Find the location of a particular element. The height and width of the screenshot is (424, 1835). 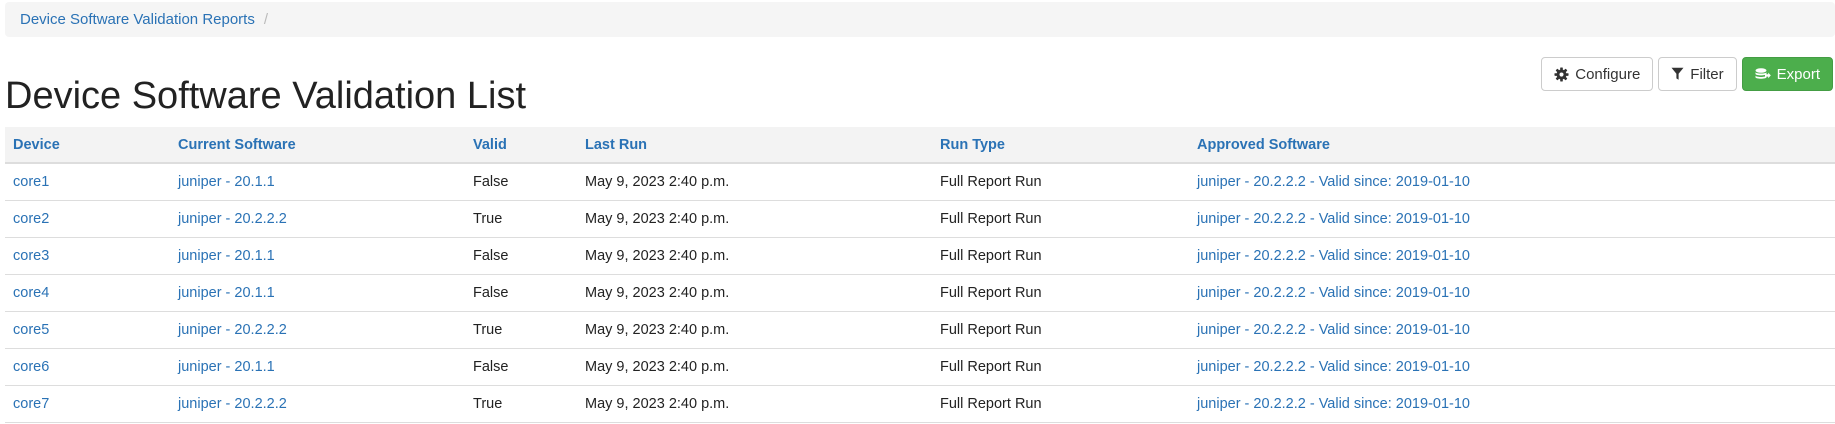

filter-button: Filter is located at coordinates (1697, 74).